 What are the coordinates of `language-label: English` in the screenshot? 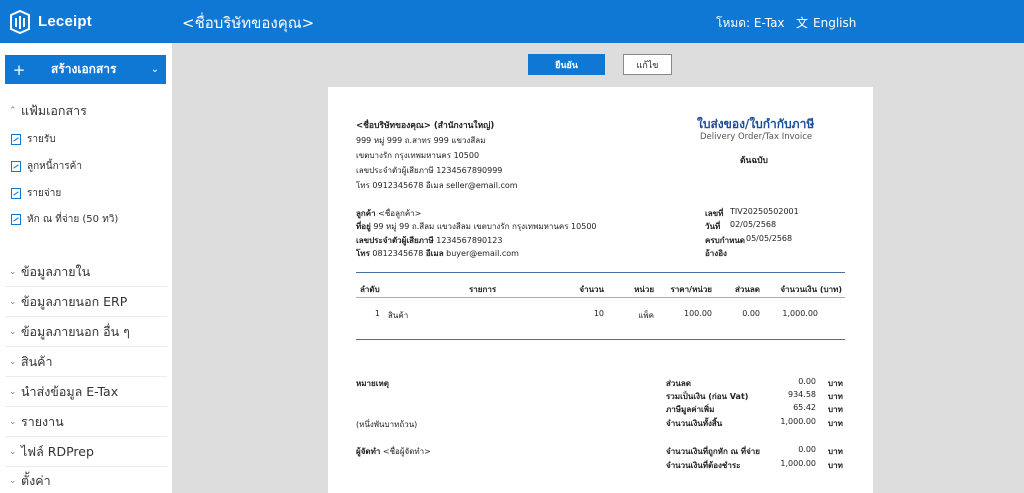 It's located at (835, 22).